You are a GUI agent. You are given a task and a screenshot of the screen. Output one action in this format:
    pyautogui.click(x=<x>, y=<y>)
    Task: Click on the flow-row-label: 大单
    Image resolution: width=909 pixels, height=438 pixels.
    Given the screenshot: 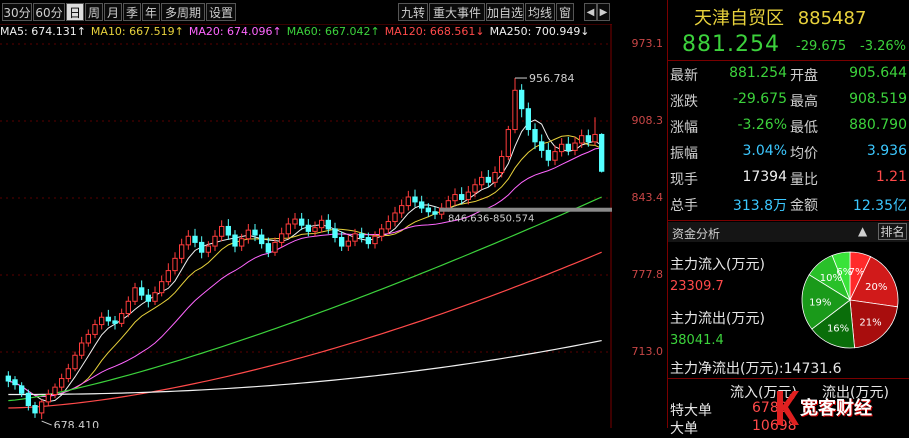 What is the action you would take?
    pyautogui.click(x=684, y=429)
    